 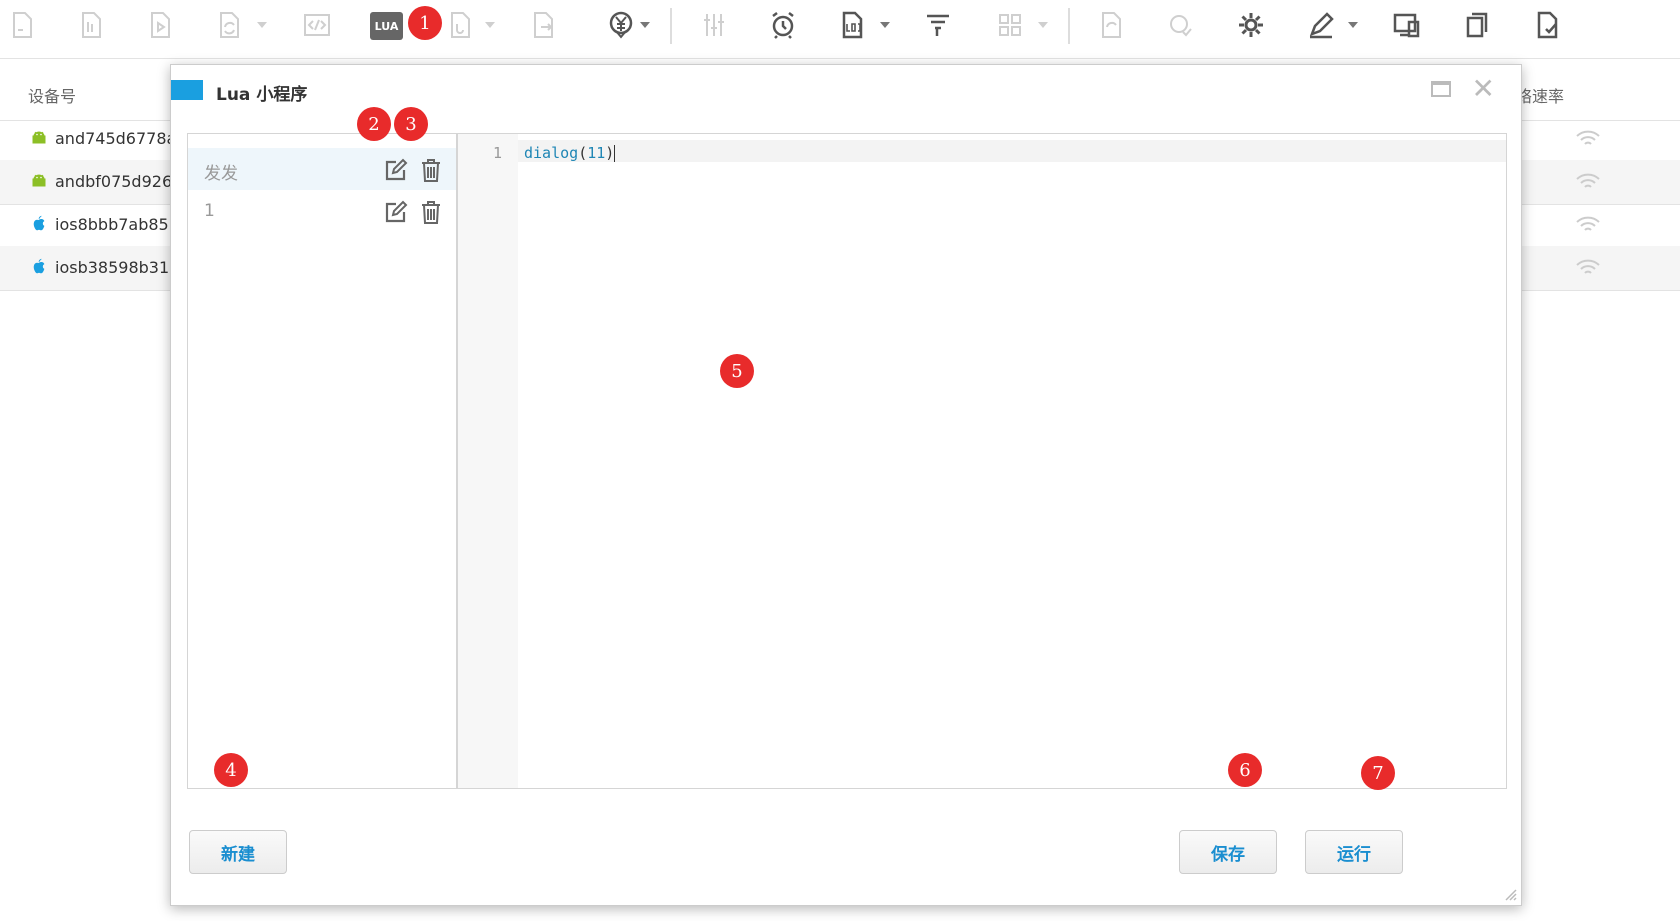 I want to click on sliders-icon, so click(x=714, y=25).